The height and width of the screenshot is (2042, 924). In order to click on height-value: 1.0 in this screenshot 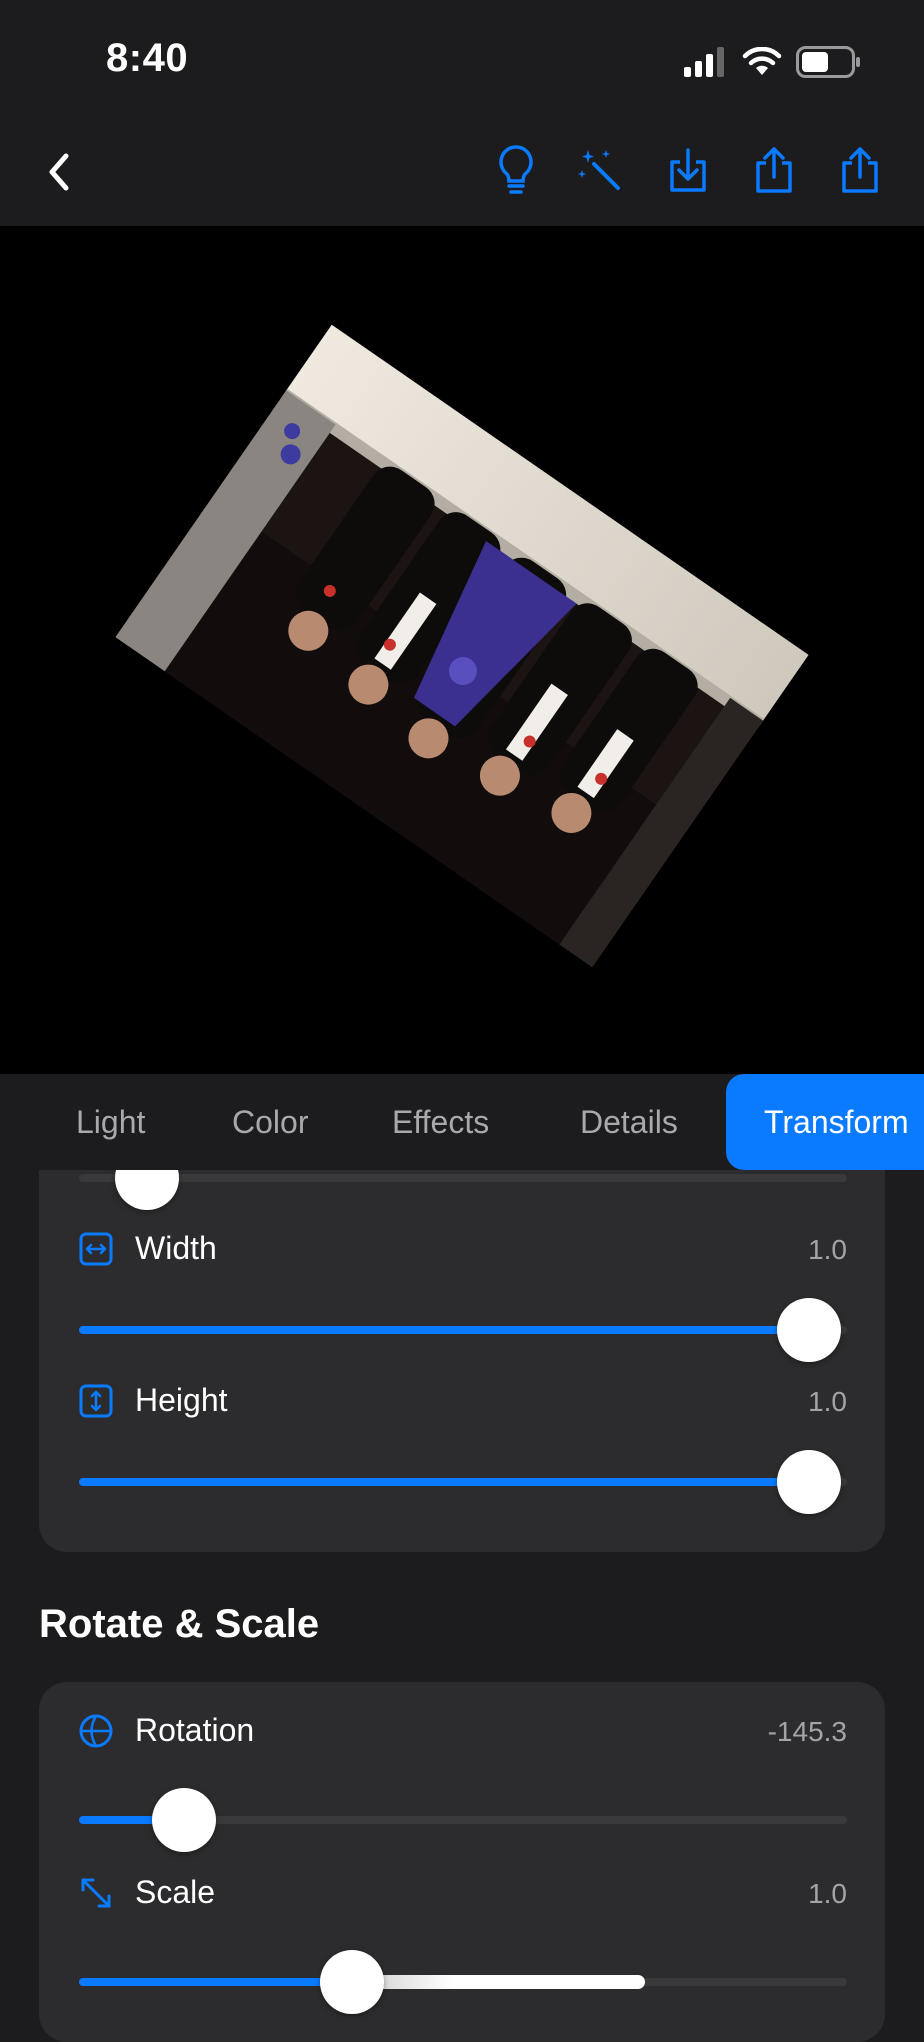, I will do `click(827, 1401)`.